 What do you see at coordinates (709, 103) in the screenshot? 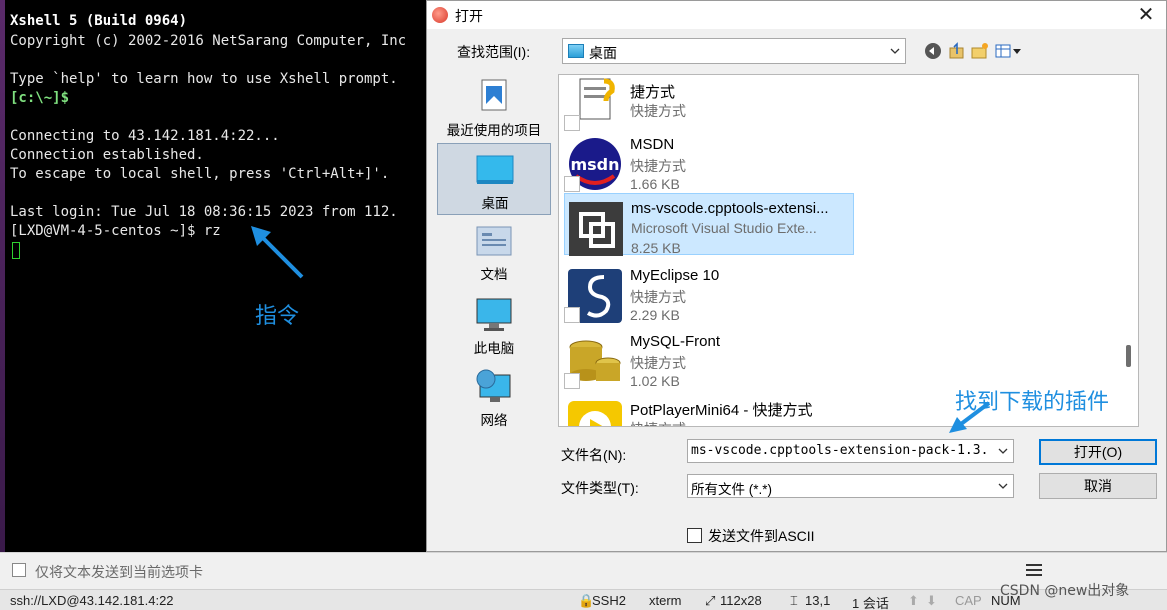
I see `file-item: 捷方式 快捷方式` at bounding box center [709, 103].